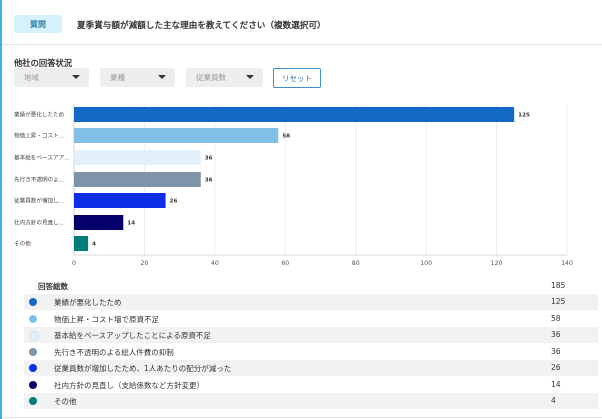 The image size is (602, 419). Describe the element at coordinates (356, 263) in the screenshot. I see `x-tick-label: 80` at that location.